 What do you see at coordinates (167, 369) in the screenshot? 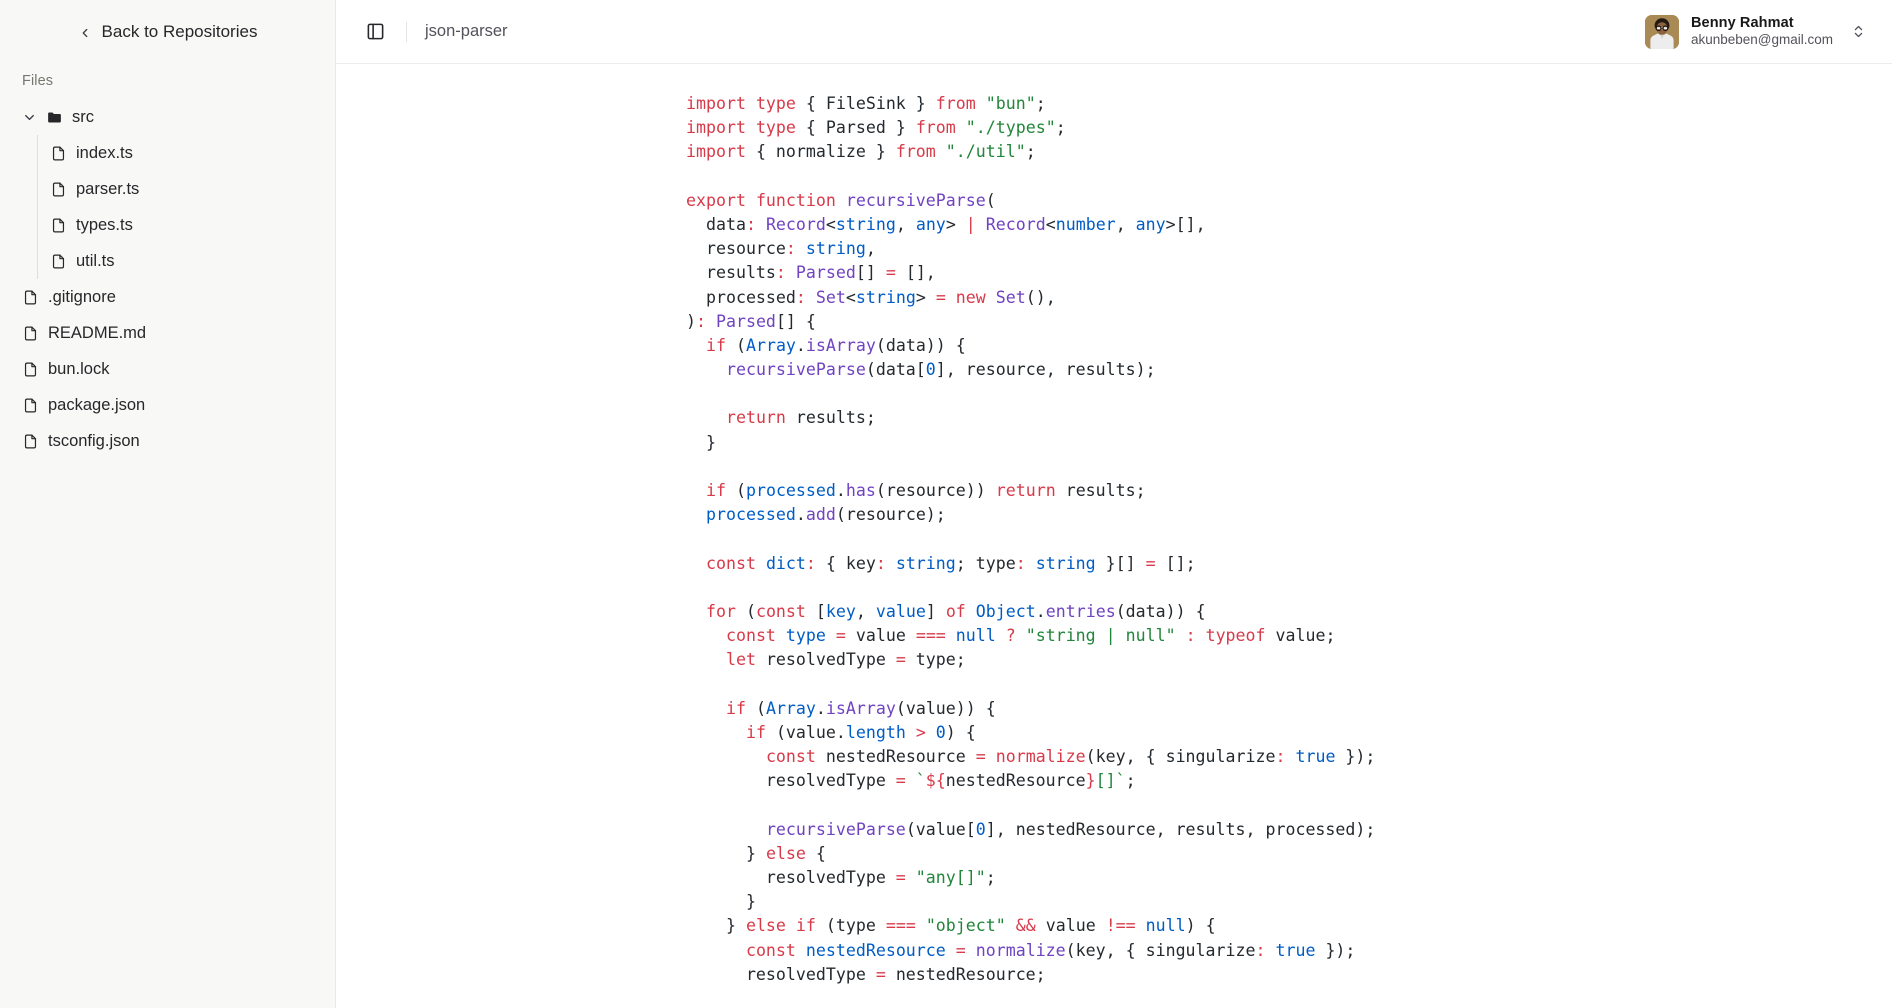
I see `tree-file-bun-lock: bun.lock` at bounding box center [167, 369].